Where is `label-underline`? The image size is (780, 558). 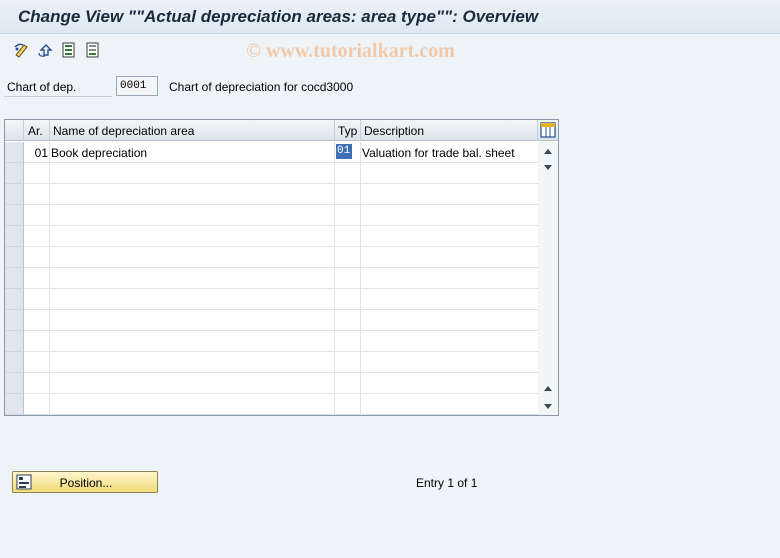 label-underline is located at coordinates (58, 96).